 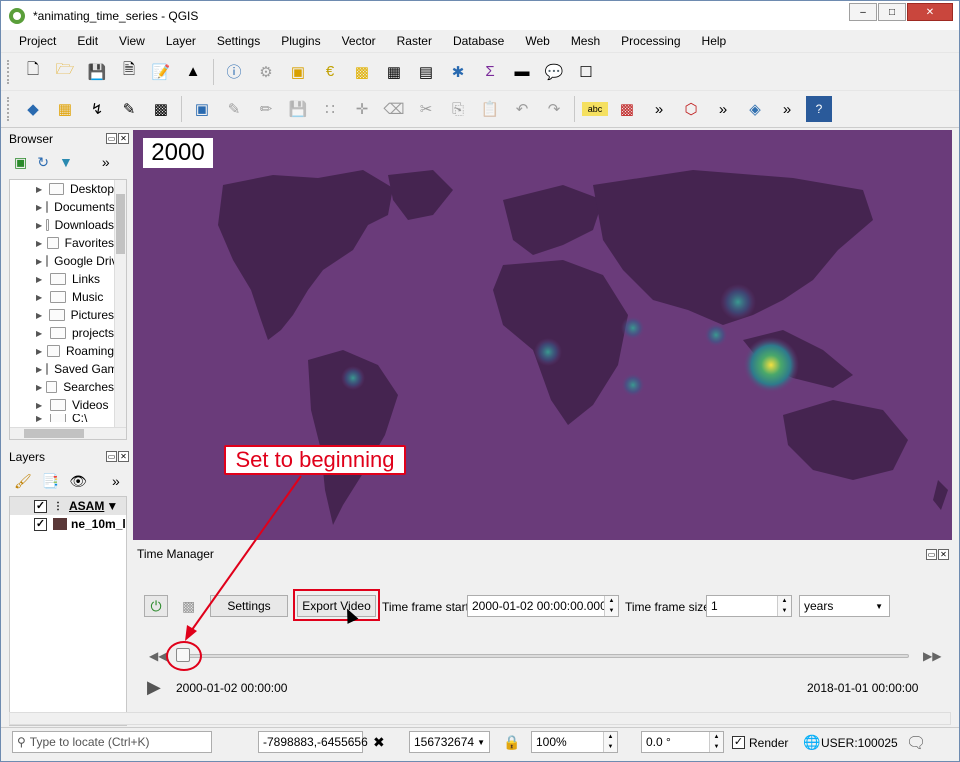 I want to click on frame-size-input: 1 ▲ ▼, so click(x=749, y=606).